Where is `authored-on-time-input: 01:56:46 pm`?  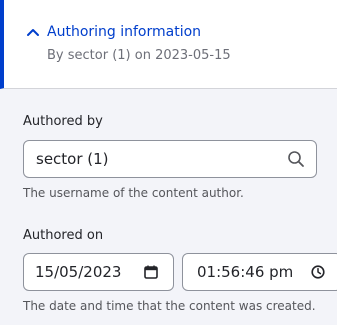
authored-on-time-input: 01:56:46 pm is located at coordinates (259, 272).